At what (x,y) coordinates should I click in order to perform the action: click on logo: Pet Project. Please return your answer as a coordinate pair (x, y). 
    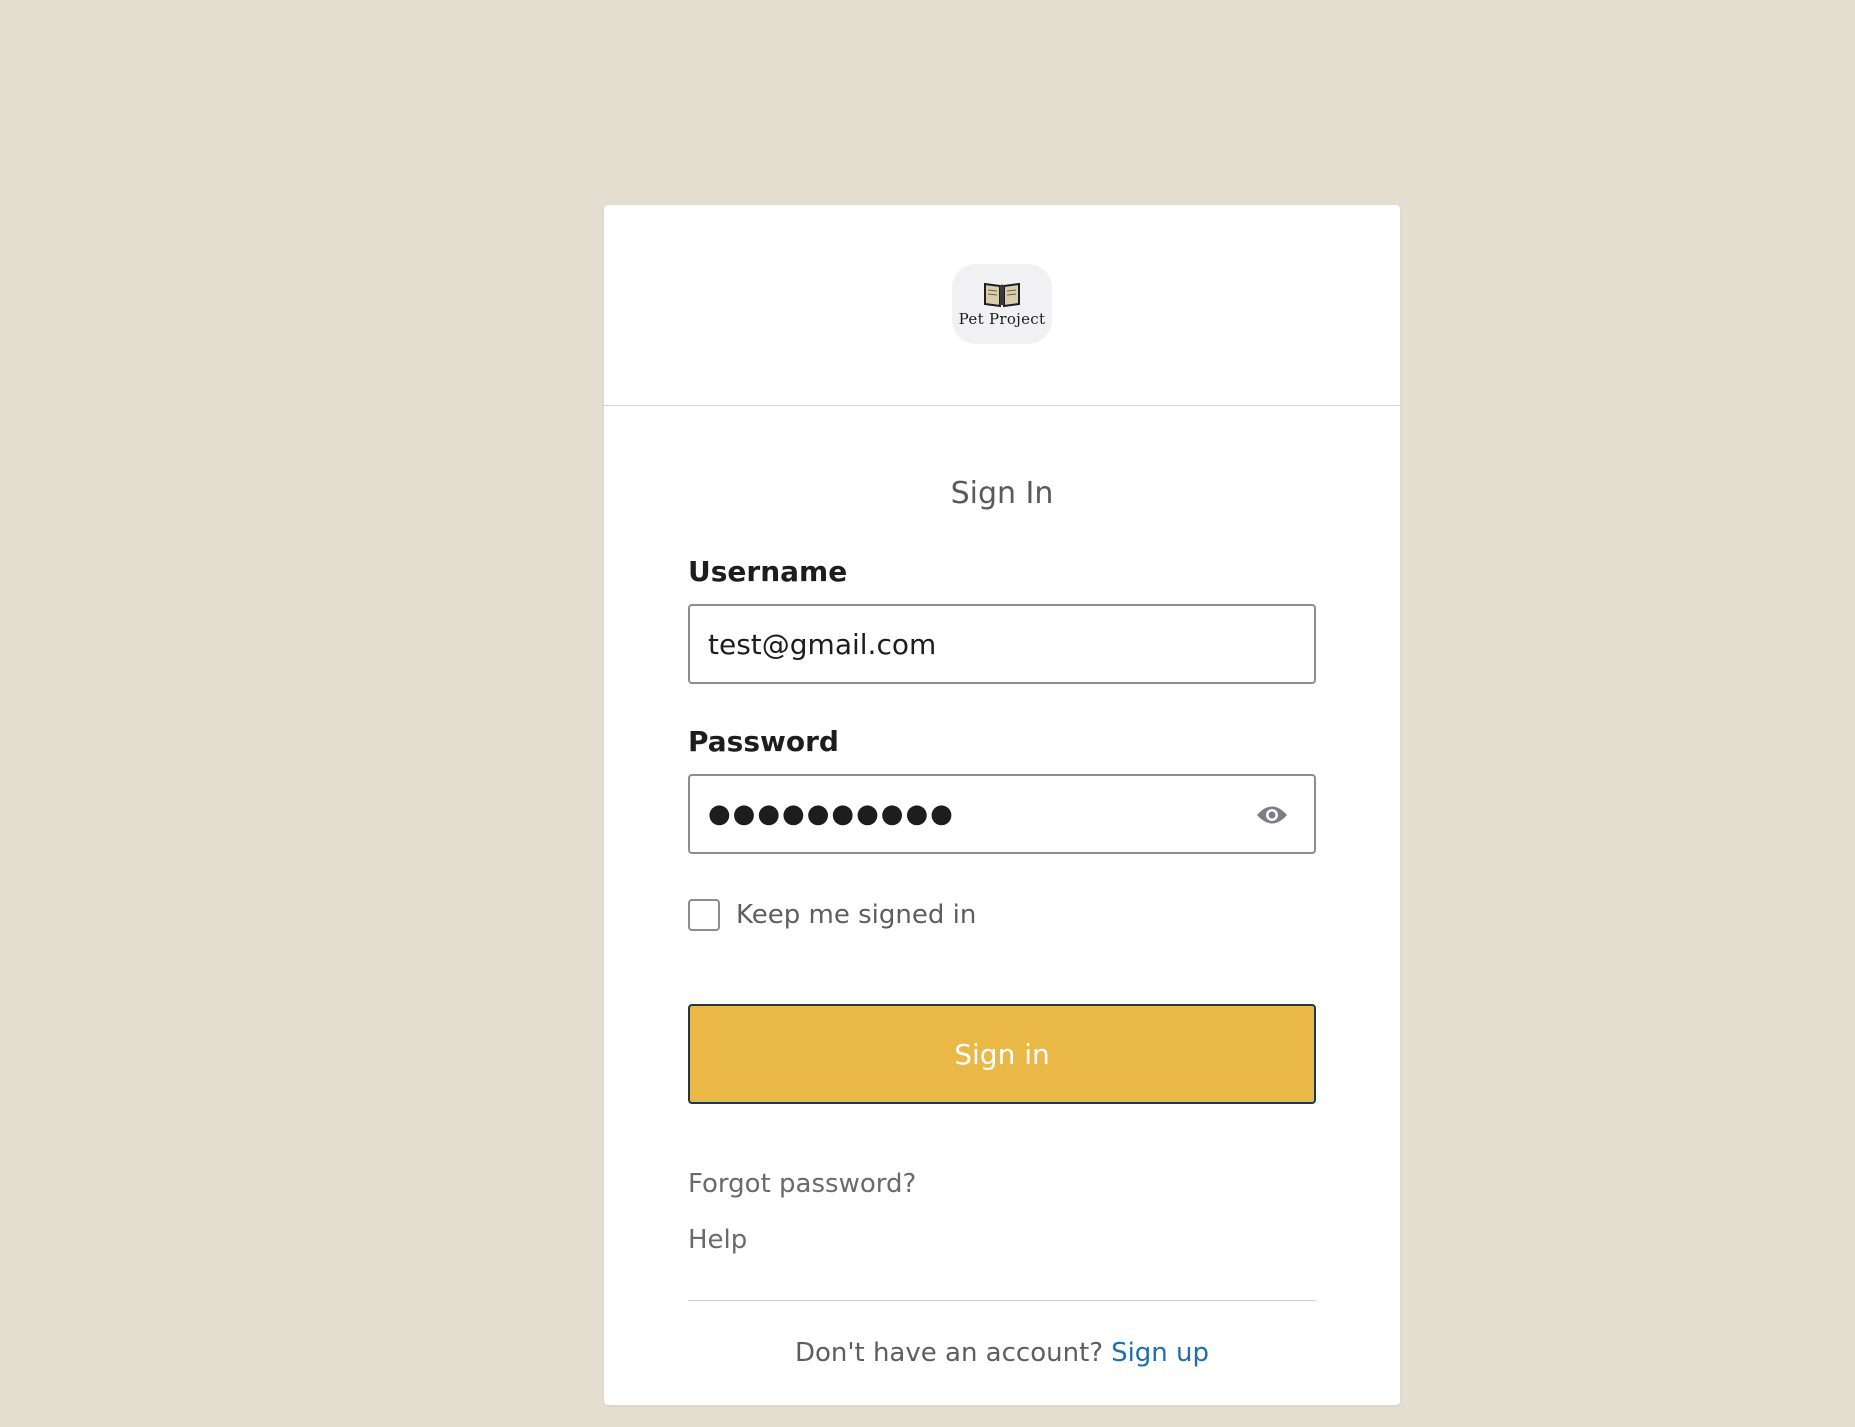
    Looking at the image, I should click on (1002, 304).